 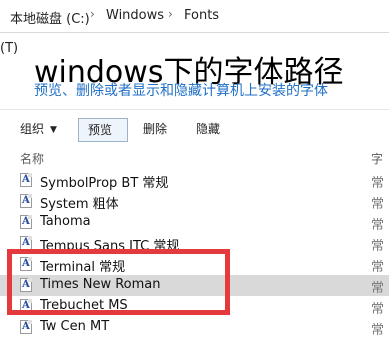 What do you see at coordinates (84, 305) in the screenshot?
I see `file-name: Trebuchet MS` at bounding box center [84, 305].